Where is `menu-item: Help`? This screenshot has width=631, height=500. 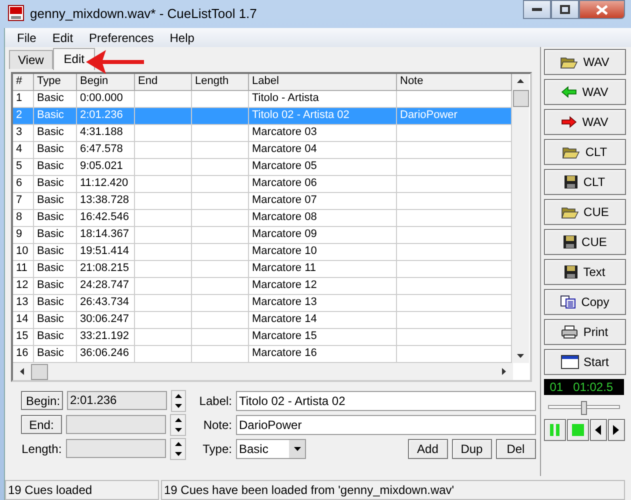
menu-item: Help is located at coordinates (182, 37).